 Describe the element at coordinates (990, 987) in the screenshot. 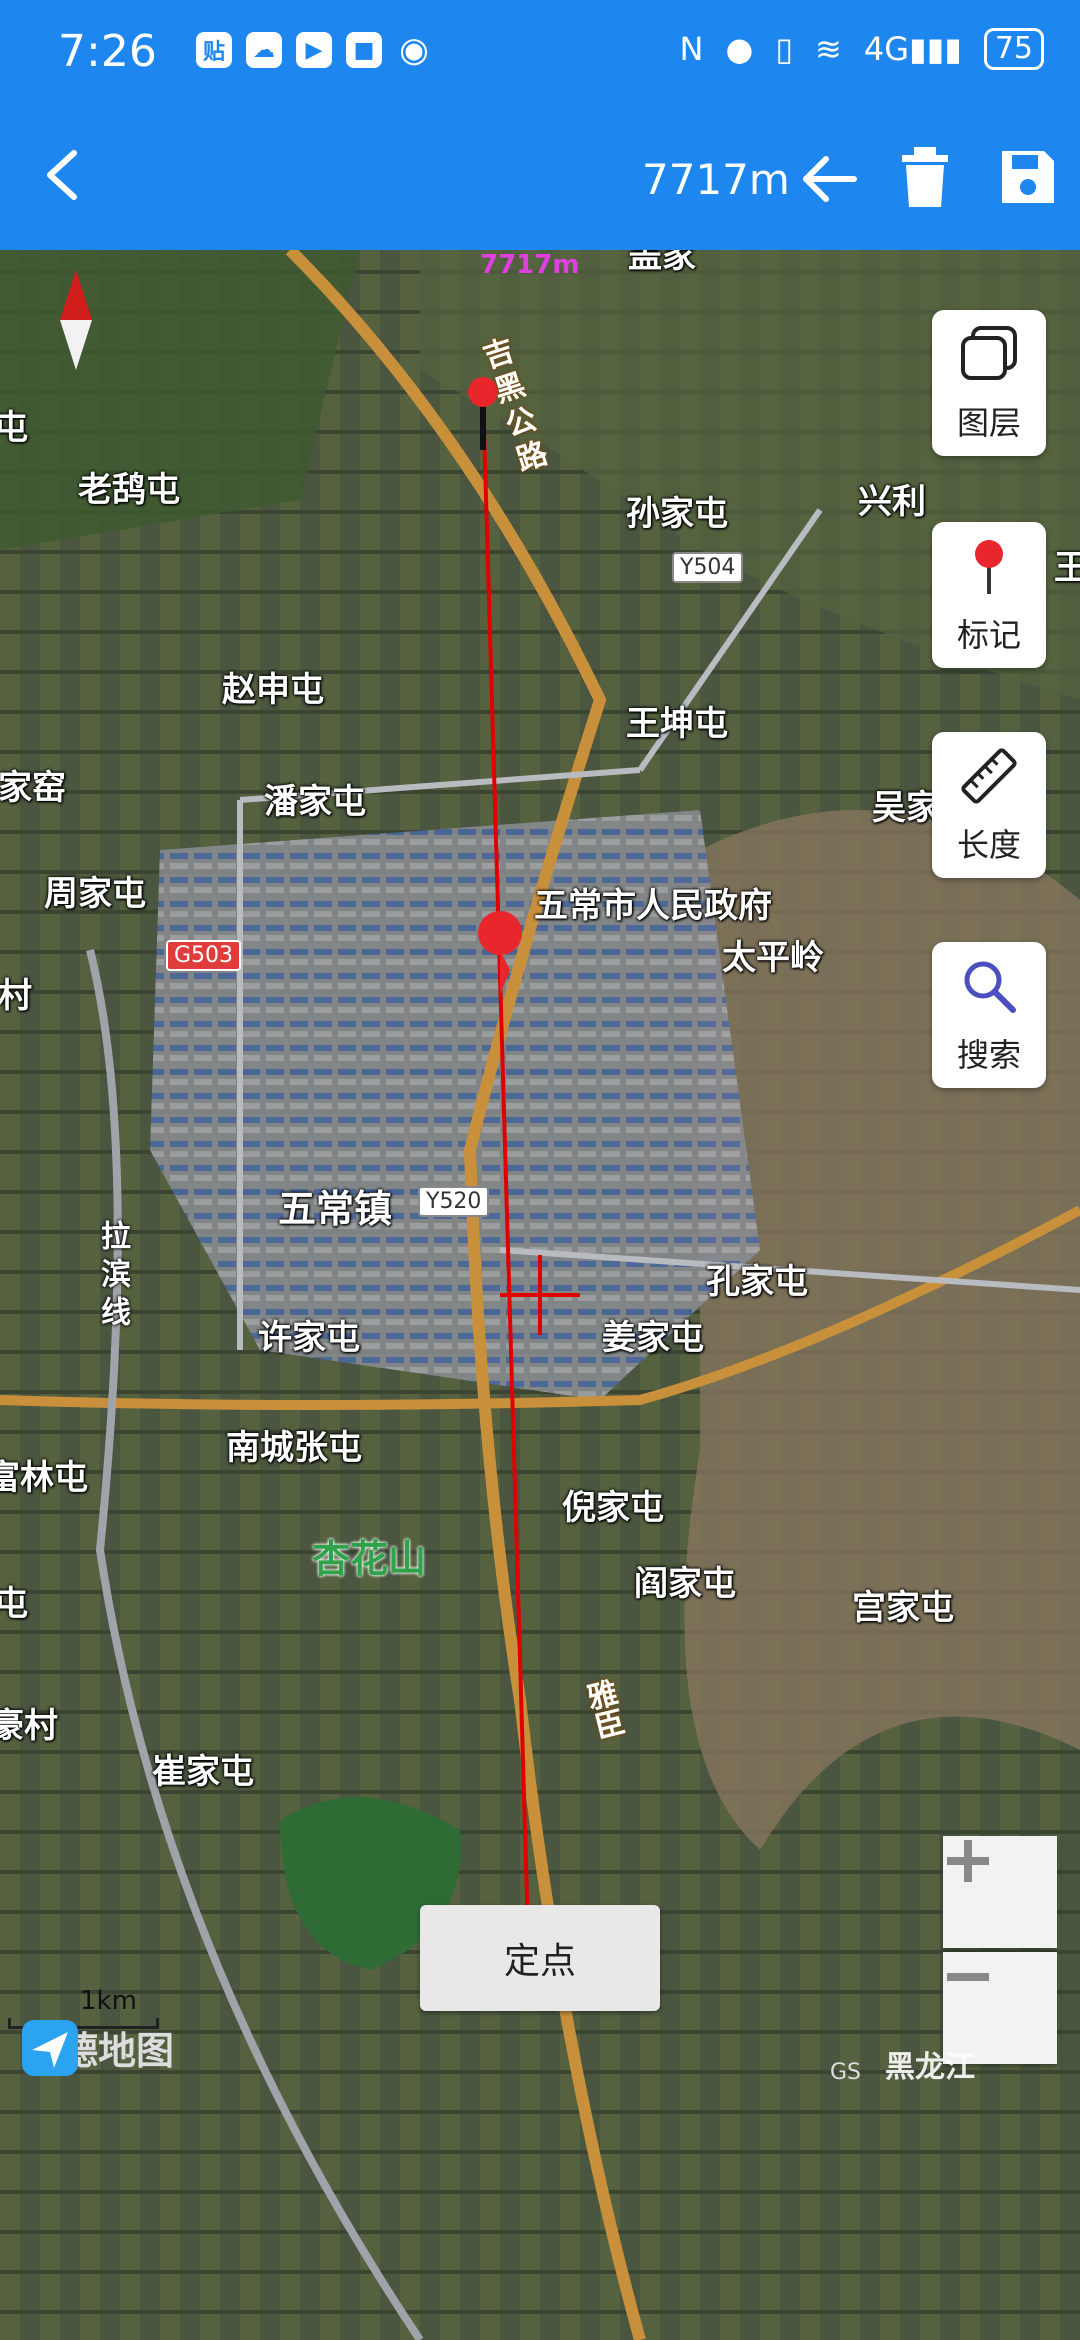

I see `search-icon` at that location.